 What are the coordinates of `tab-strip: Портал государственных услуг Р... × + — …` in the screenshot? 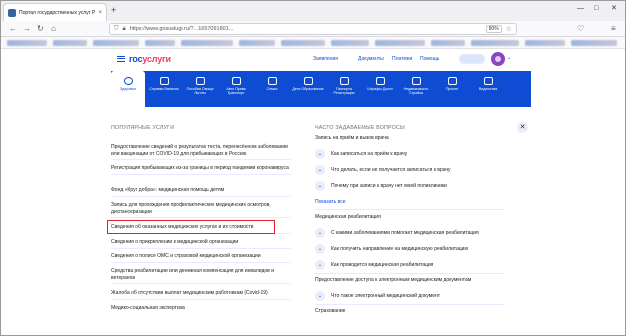 It's located at (313, 11).